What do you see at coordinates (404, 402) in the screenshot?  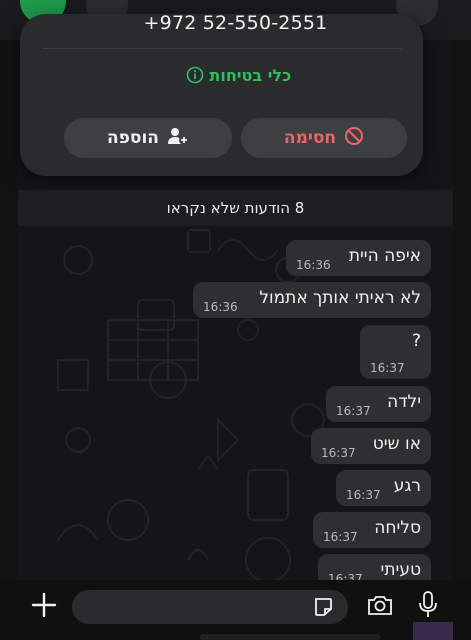 I see `message-text: ילדה` at bounding box center [404, 402].